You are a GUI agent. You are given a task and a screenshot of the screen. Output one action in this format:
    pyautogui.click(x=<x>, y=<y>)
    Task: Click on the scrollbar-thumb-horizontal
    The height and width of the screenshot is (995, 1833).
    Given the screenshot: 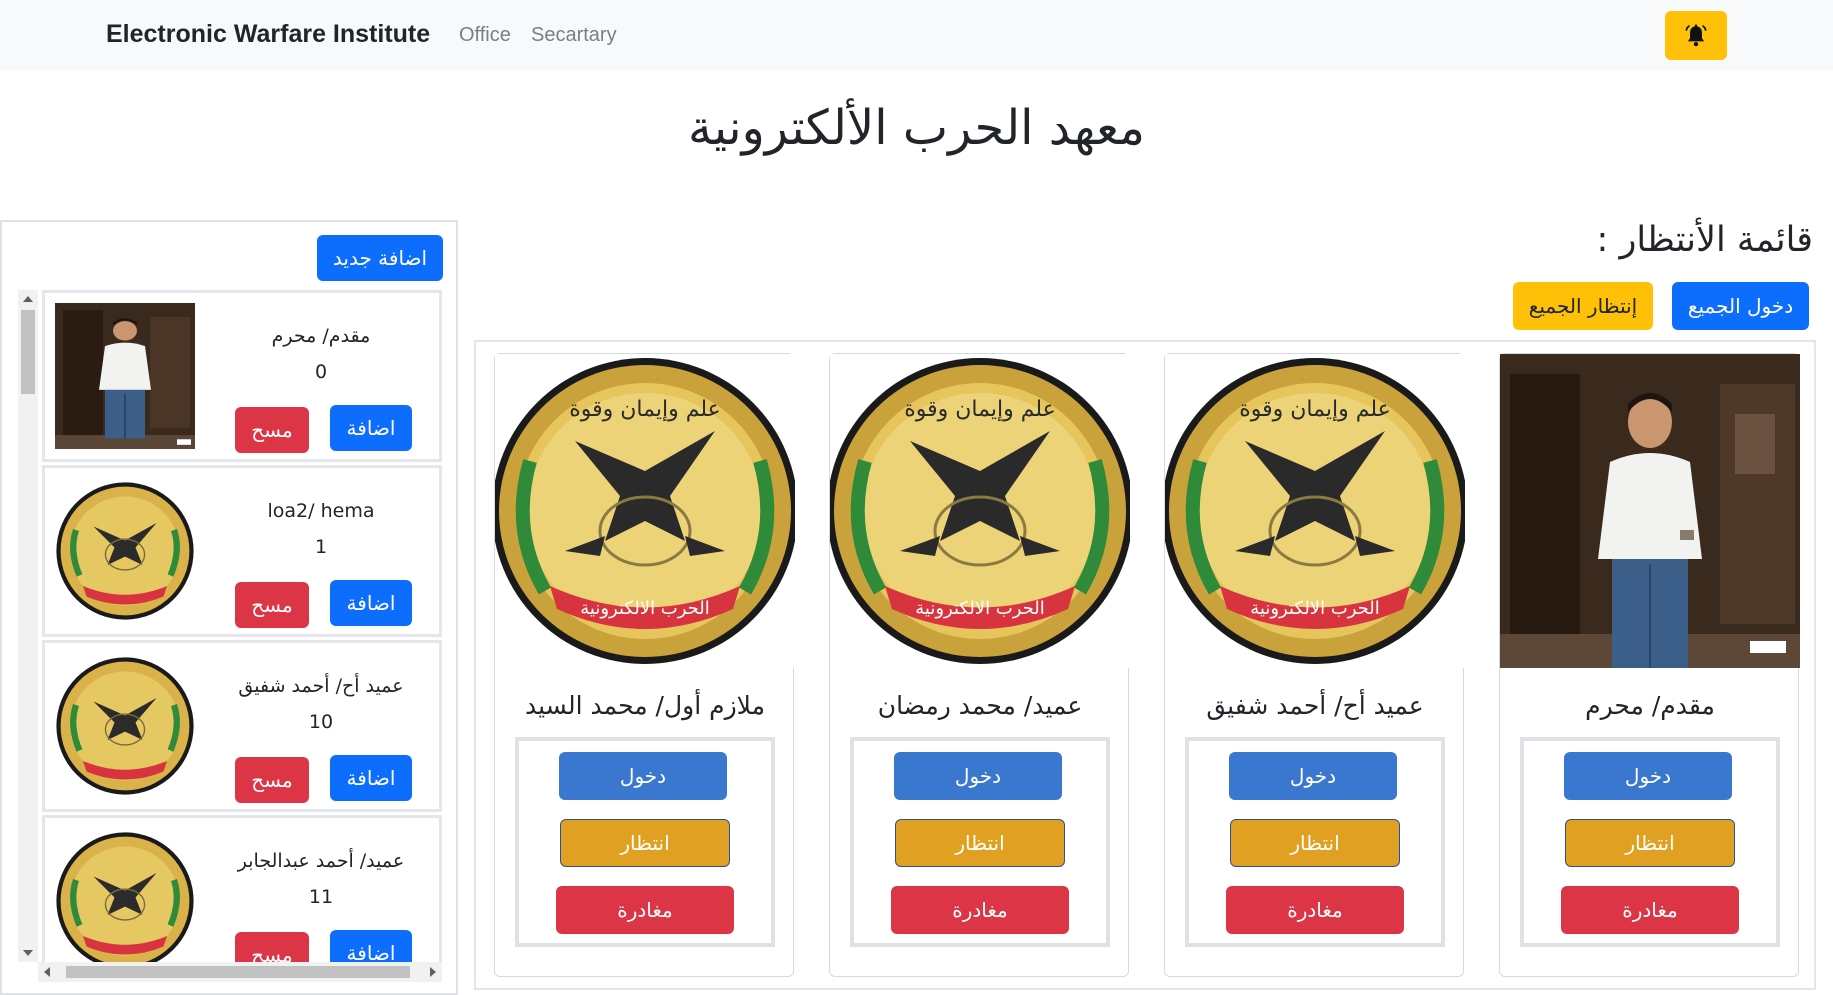 What is the action you would take?
    pyautogui.click(x=238, y=972)
    